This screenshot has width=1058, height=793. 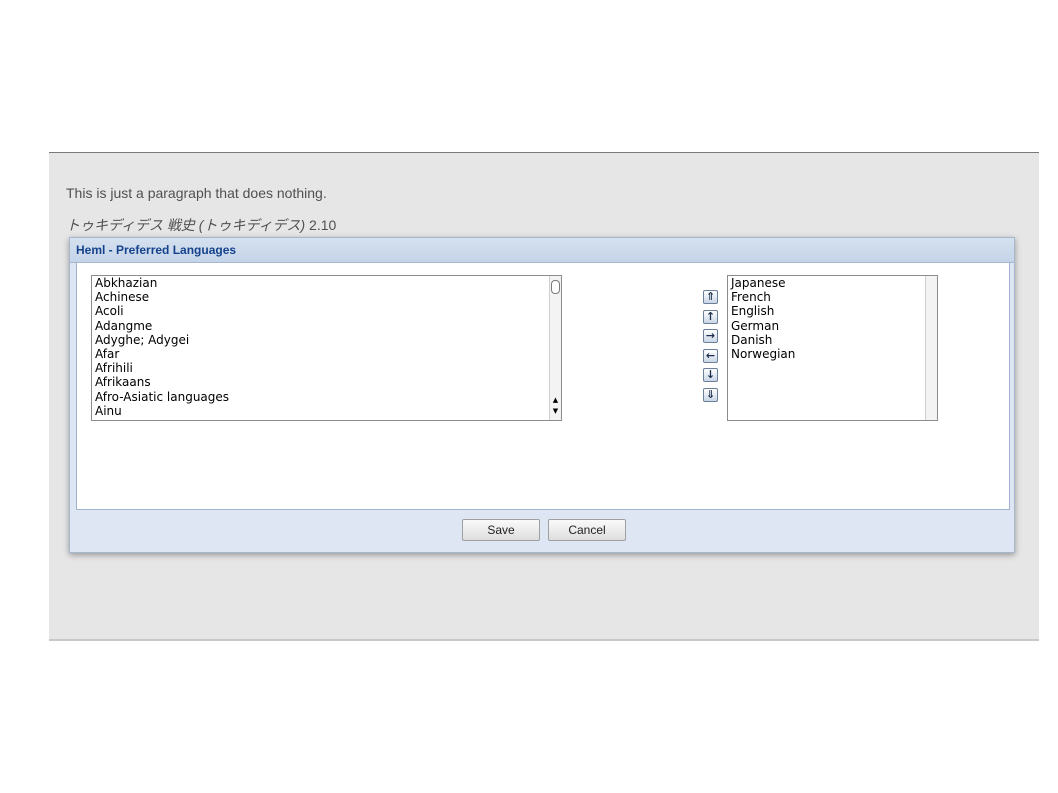 I want to click on move-up-button: ↑, so click(x=710, y=316).